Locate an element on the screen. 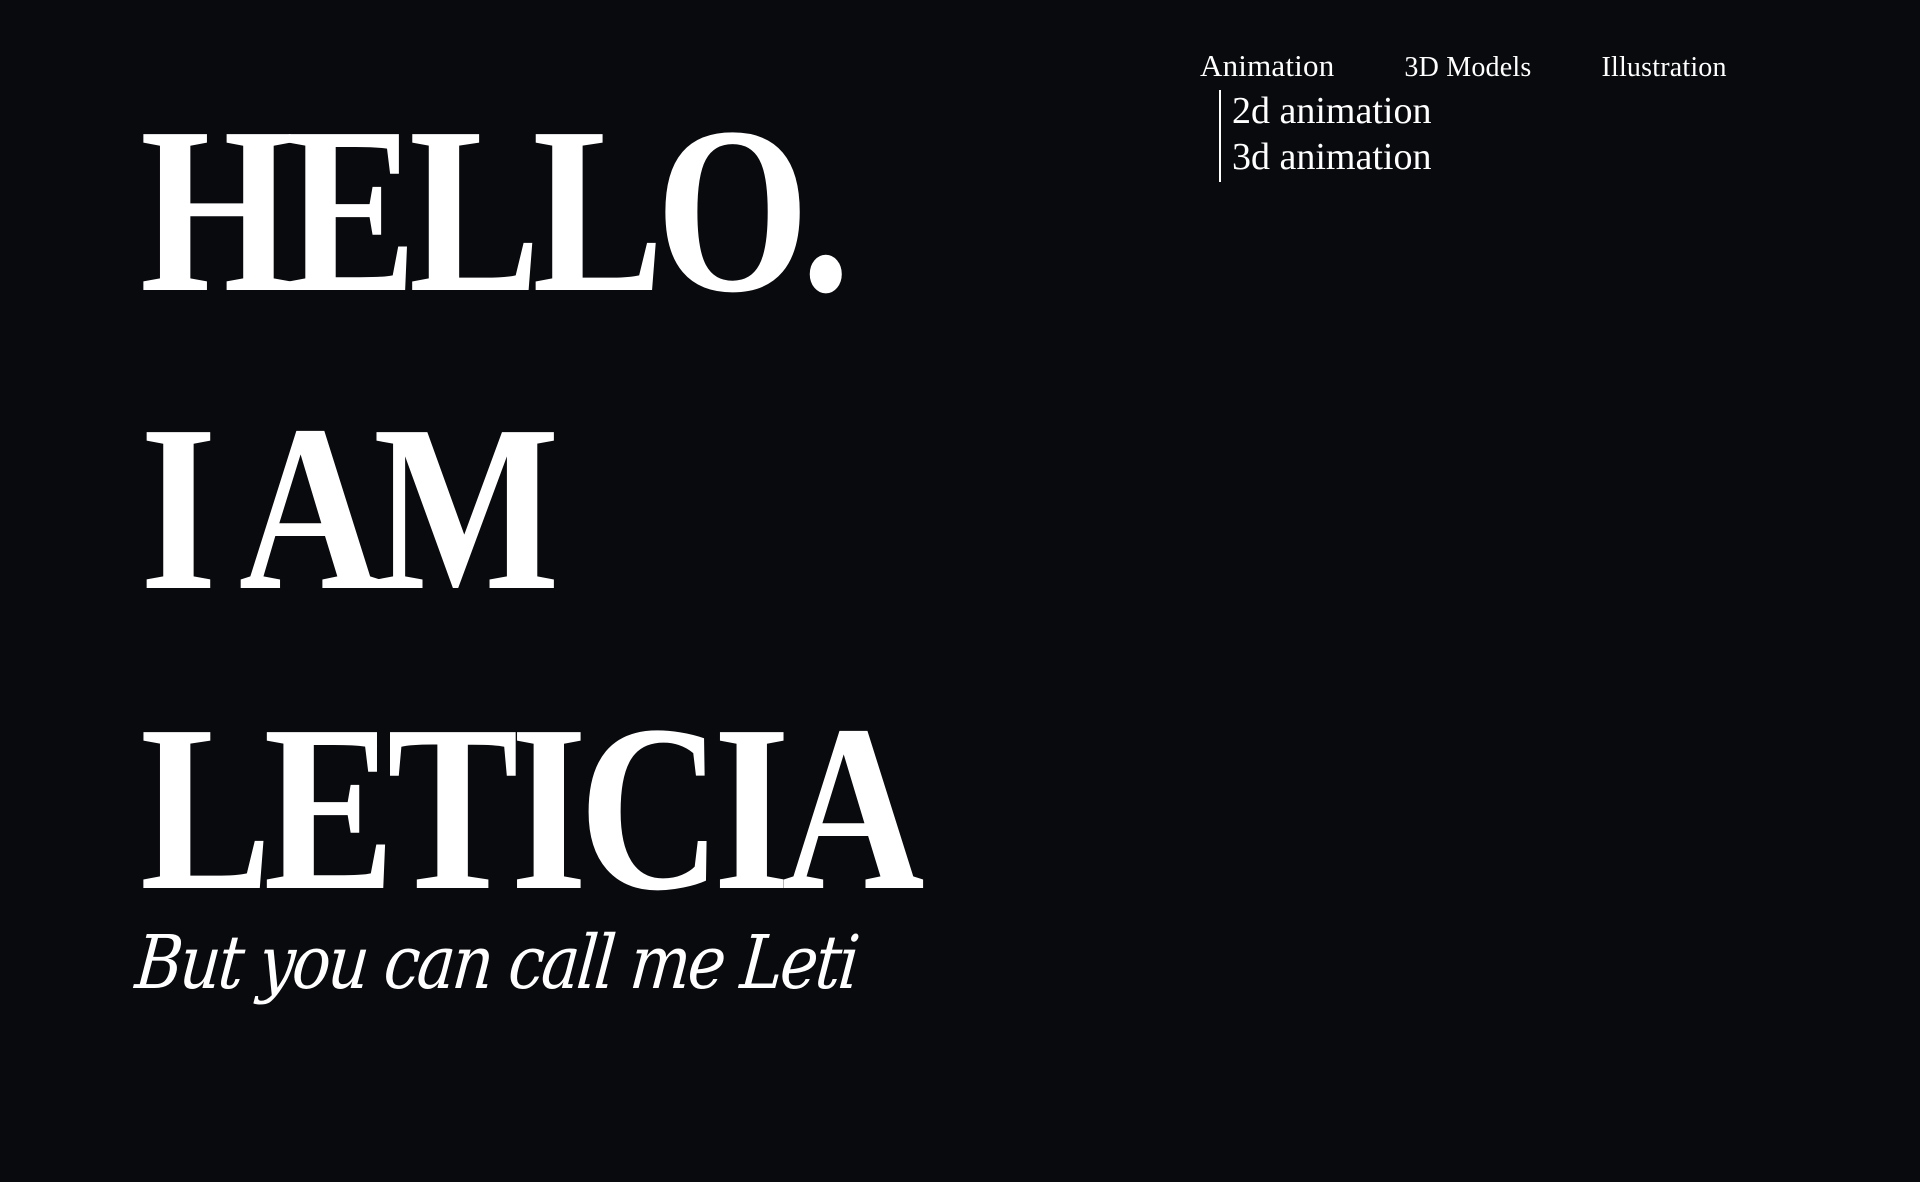 The image size is (1920, 1182). submenu-item-2d-animation: 2d animation is located at coordinates (1331, 111).